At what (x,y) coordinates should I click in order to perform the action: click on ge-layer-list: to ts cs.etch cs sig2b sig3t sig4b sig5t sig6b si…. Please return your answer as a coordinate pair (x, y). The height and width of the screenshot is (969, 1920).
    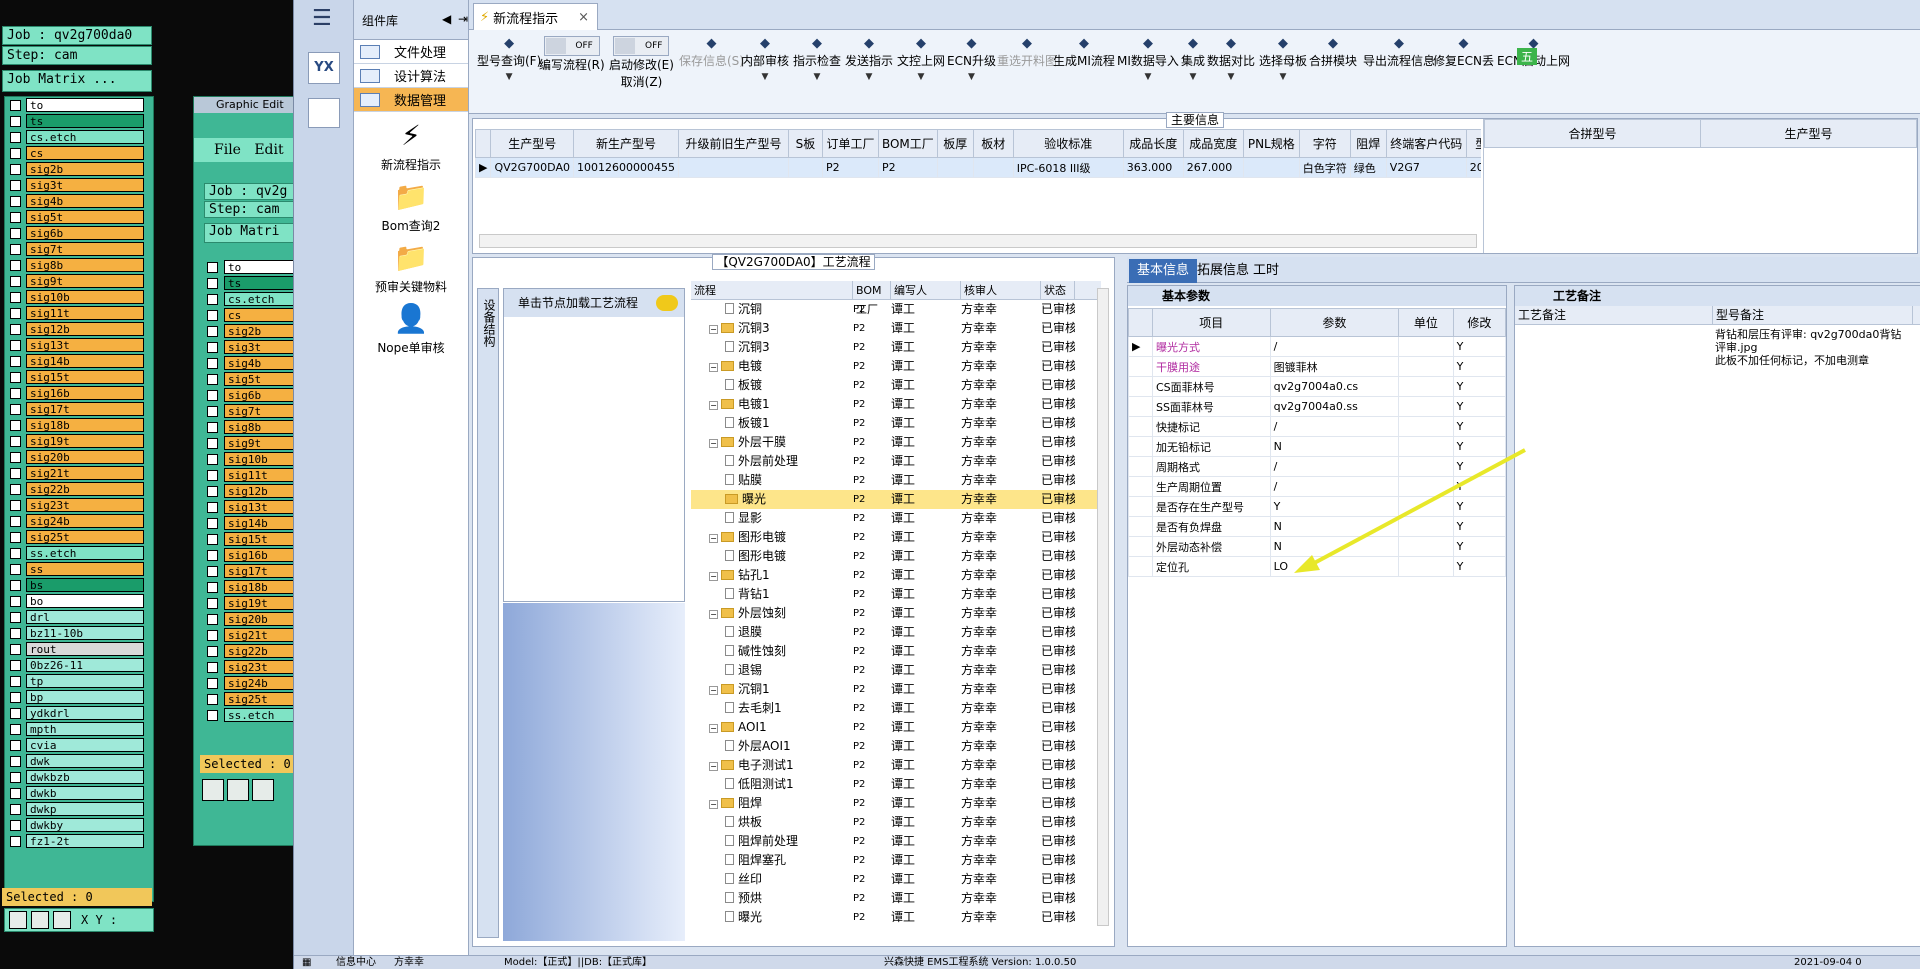
    Looking at the image, I should click on (251, 491).